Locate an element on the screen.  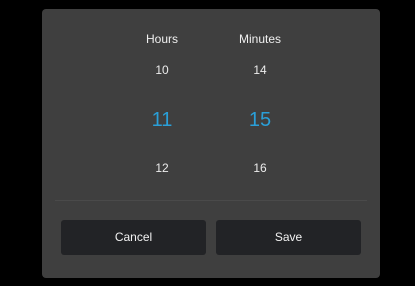
hours-option-next: 12 is located at coordinates (162, 168).